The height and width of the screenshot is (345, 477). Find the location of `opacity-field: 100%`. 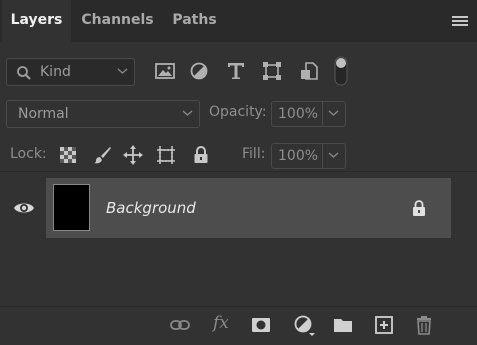

opacity-field: 100% is located at coordinates (308, 114).